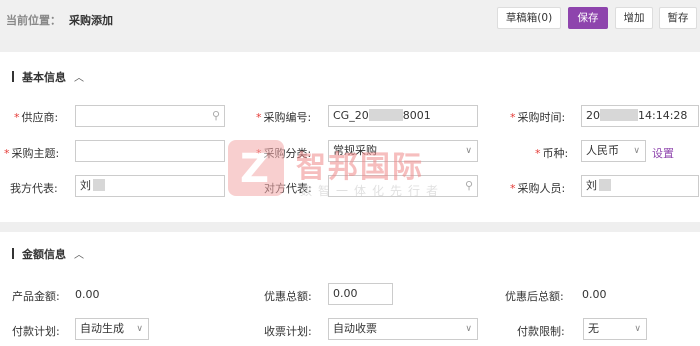  What do you see at coordinates (288, 296) in the screenshot?
I see `discount-total-label: 优惠总额:` at bounding box center [288, 296].